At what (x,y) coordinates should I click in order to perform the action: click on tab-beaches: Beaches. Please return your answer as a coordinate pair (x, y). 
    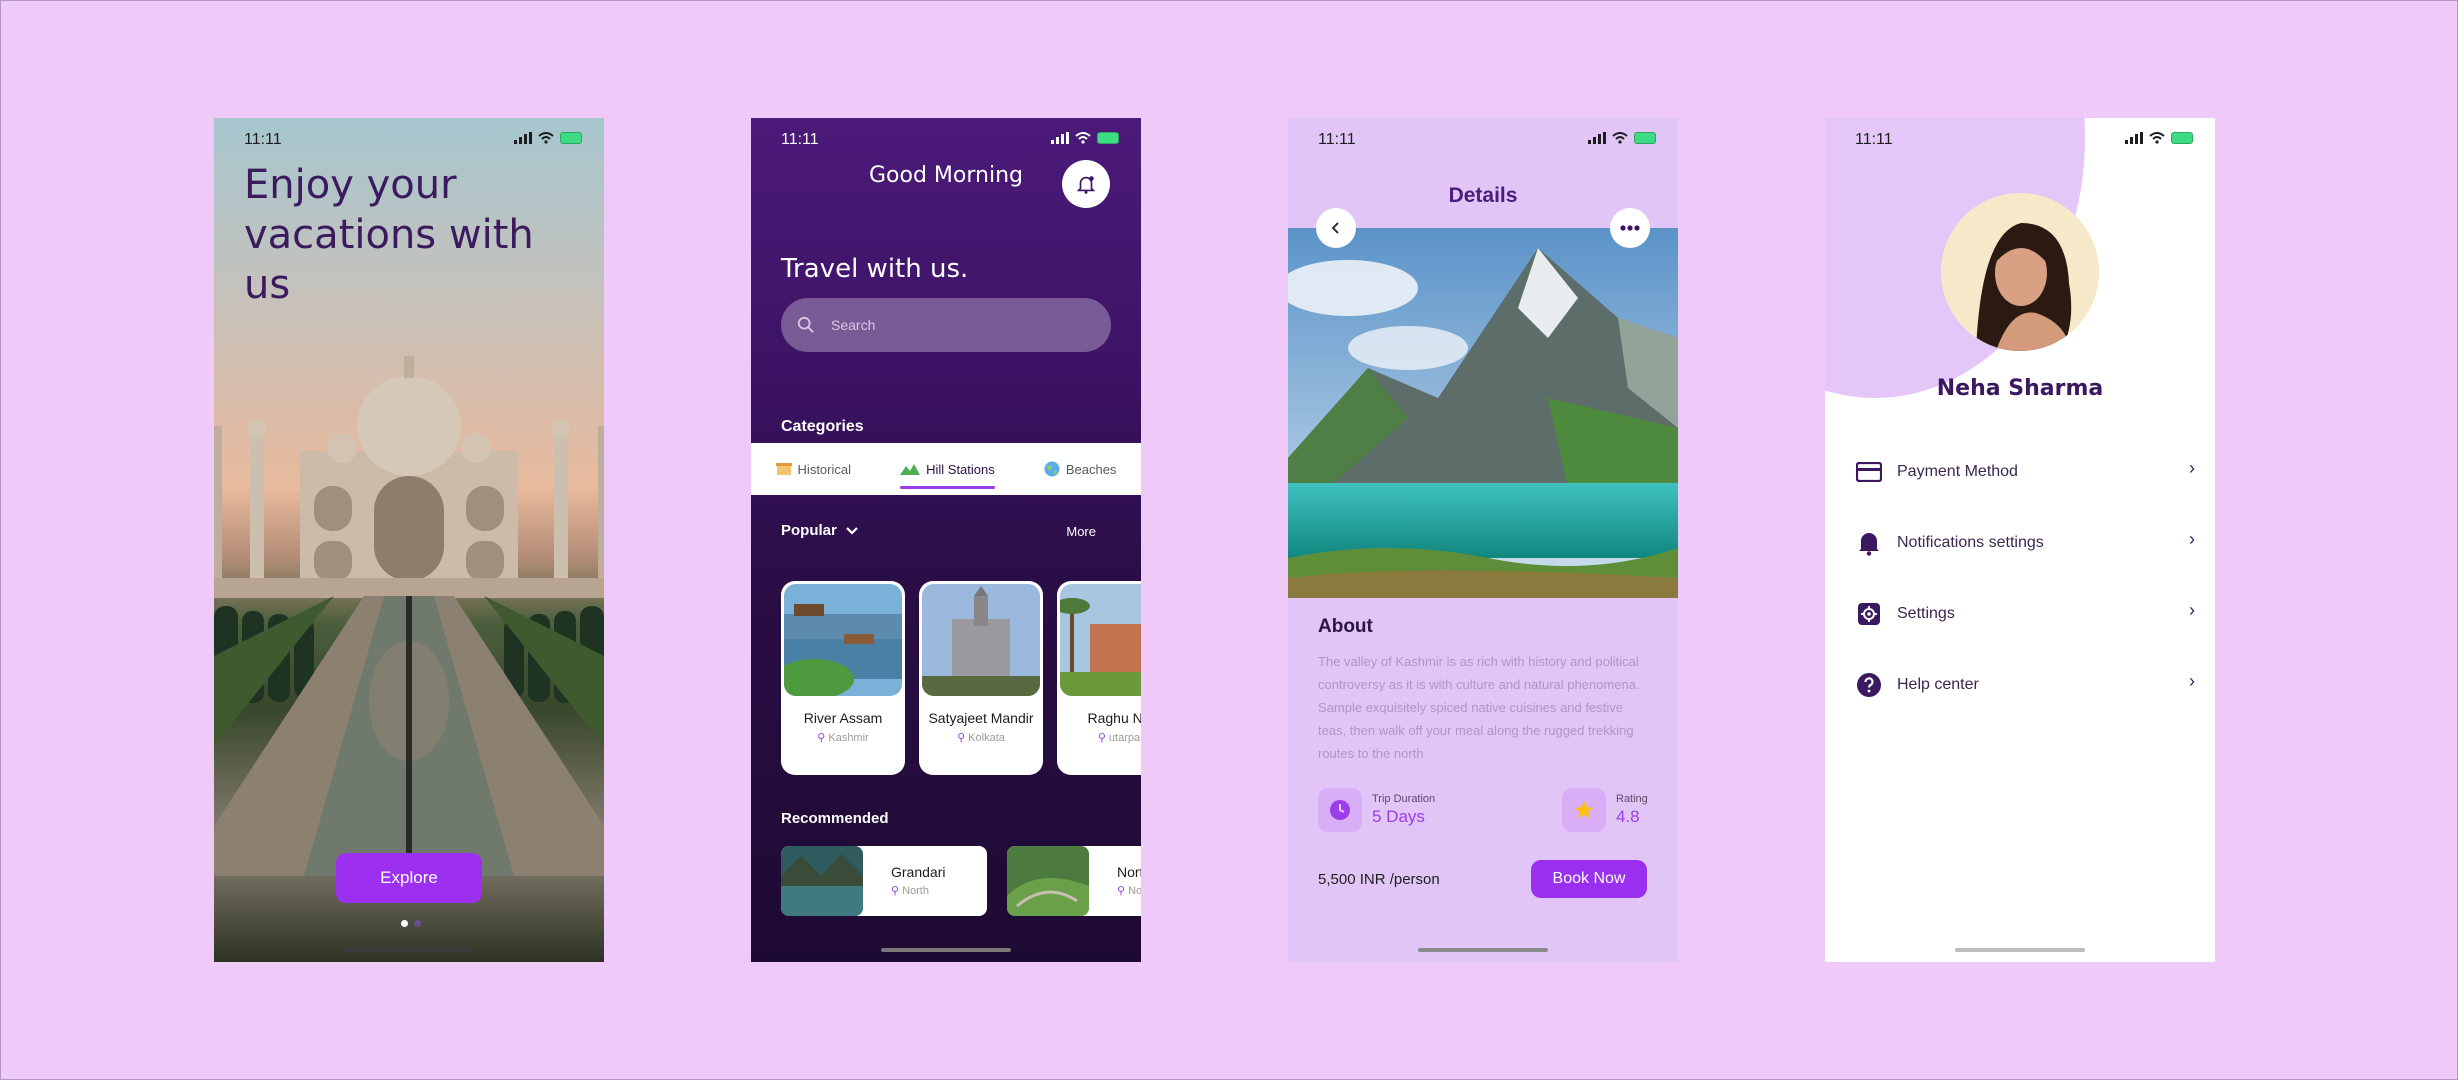
    Looking at the image, I should click on (1080, 469).